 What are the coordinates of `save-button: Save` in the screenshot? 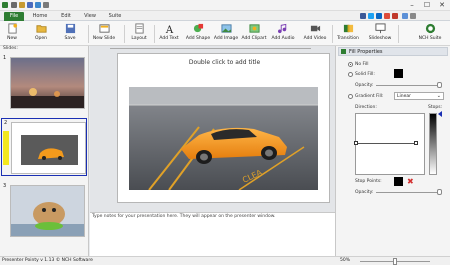 It's located at (70, 34).